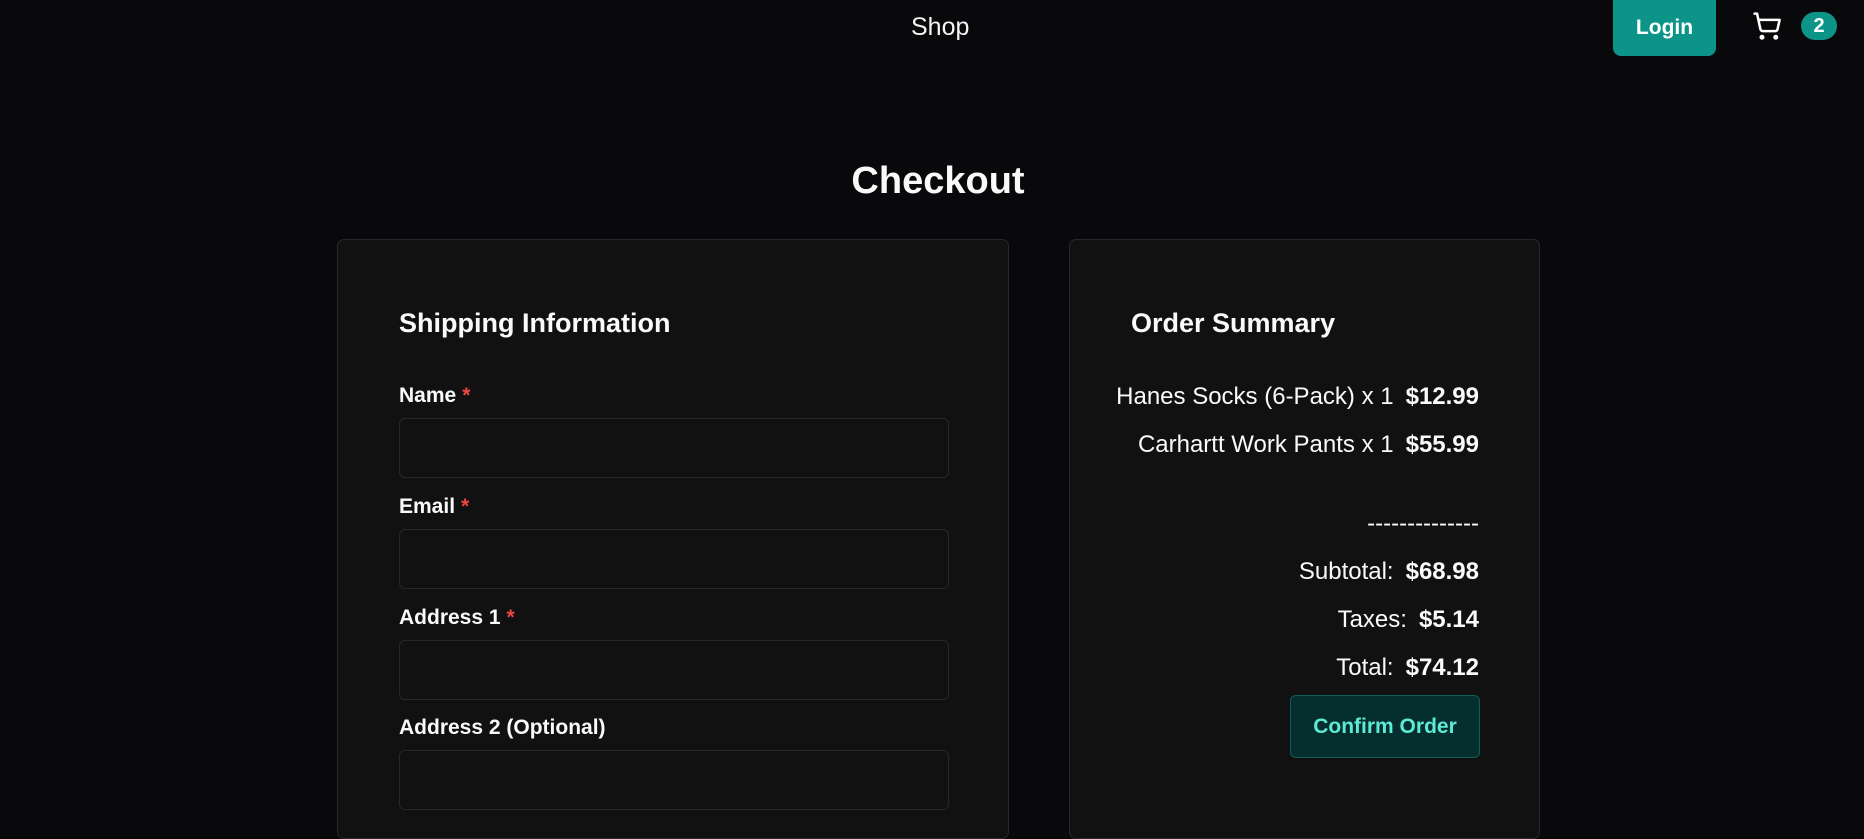 The width and height of the screenshot is (1864, 839). I want to click on top-navbar: Shop Login 2, so click(932, 28).